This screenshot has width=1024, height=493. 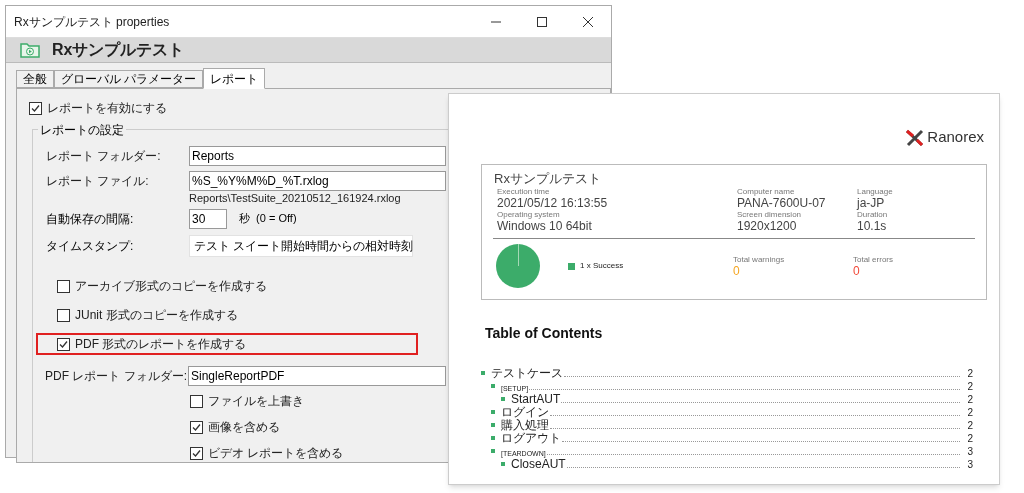 What do you see at coordinates (782, 203) in the screenshot?
I see `info-value: PANA-7600U-07` at bounding box center [782, 203].